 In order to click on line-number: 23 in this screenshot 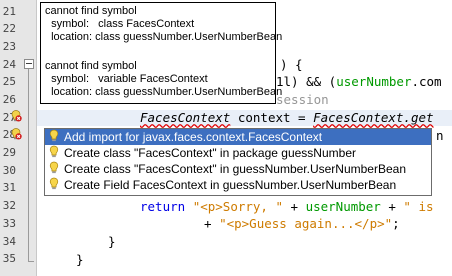, I will do `click(9, 46)`.